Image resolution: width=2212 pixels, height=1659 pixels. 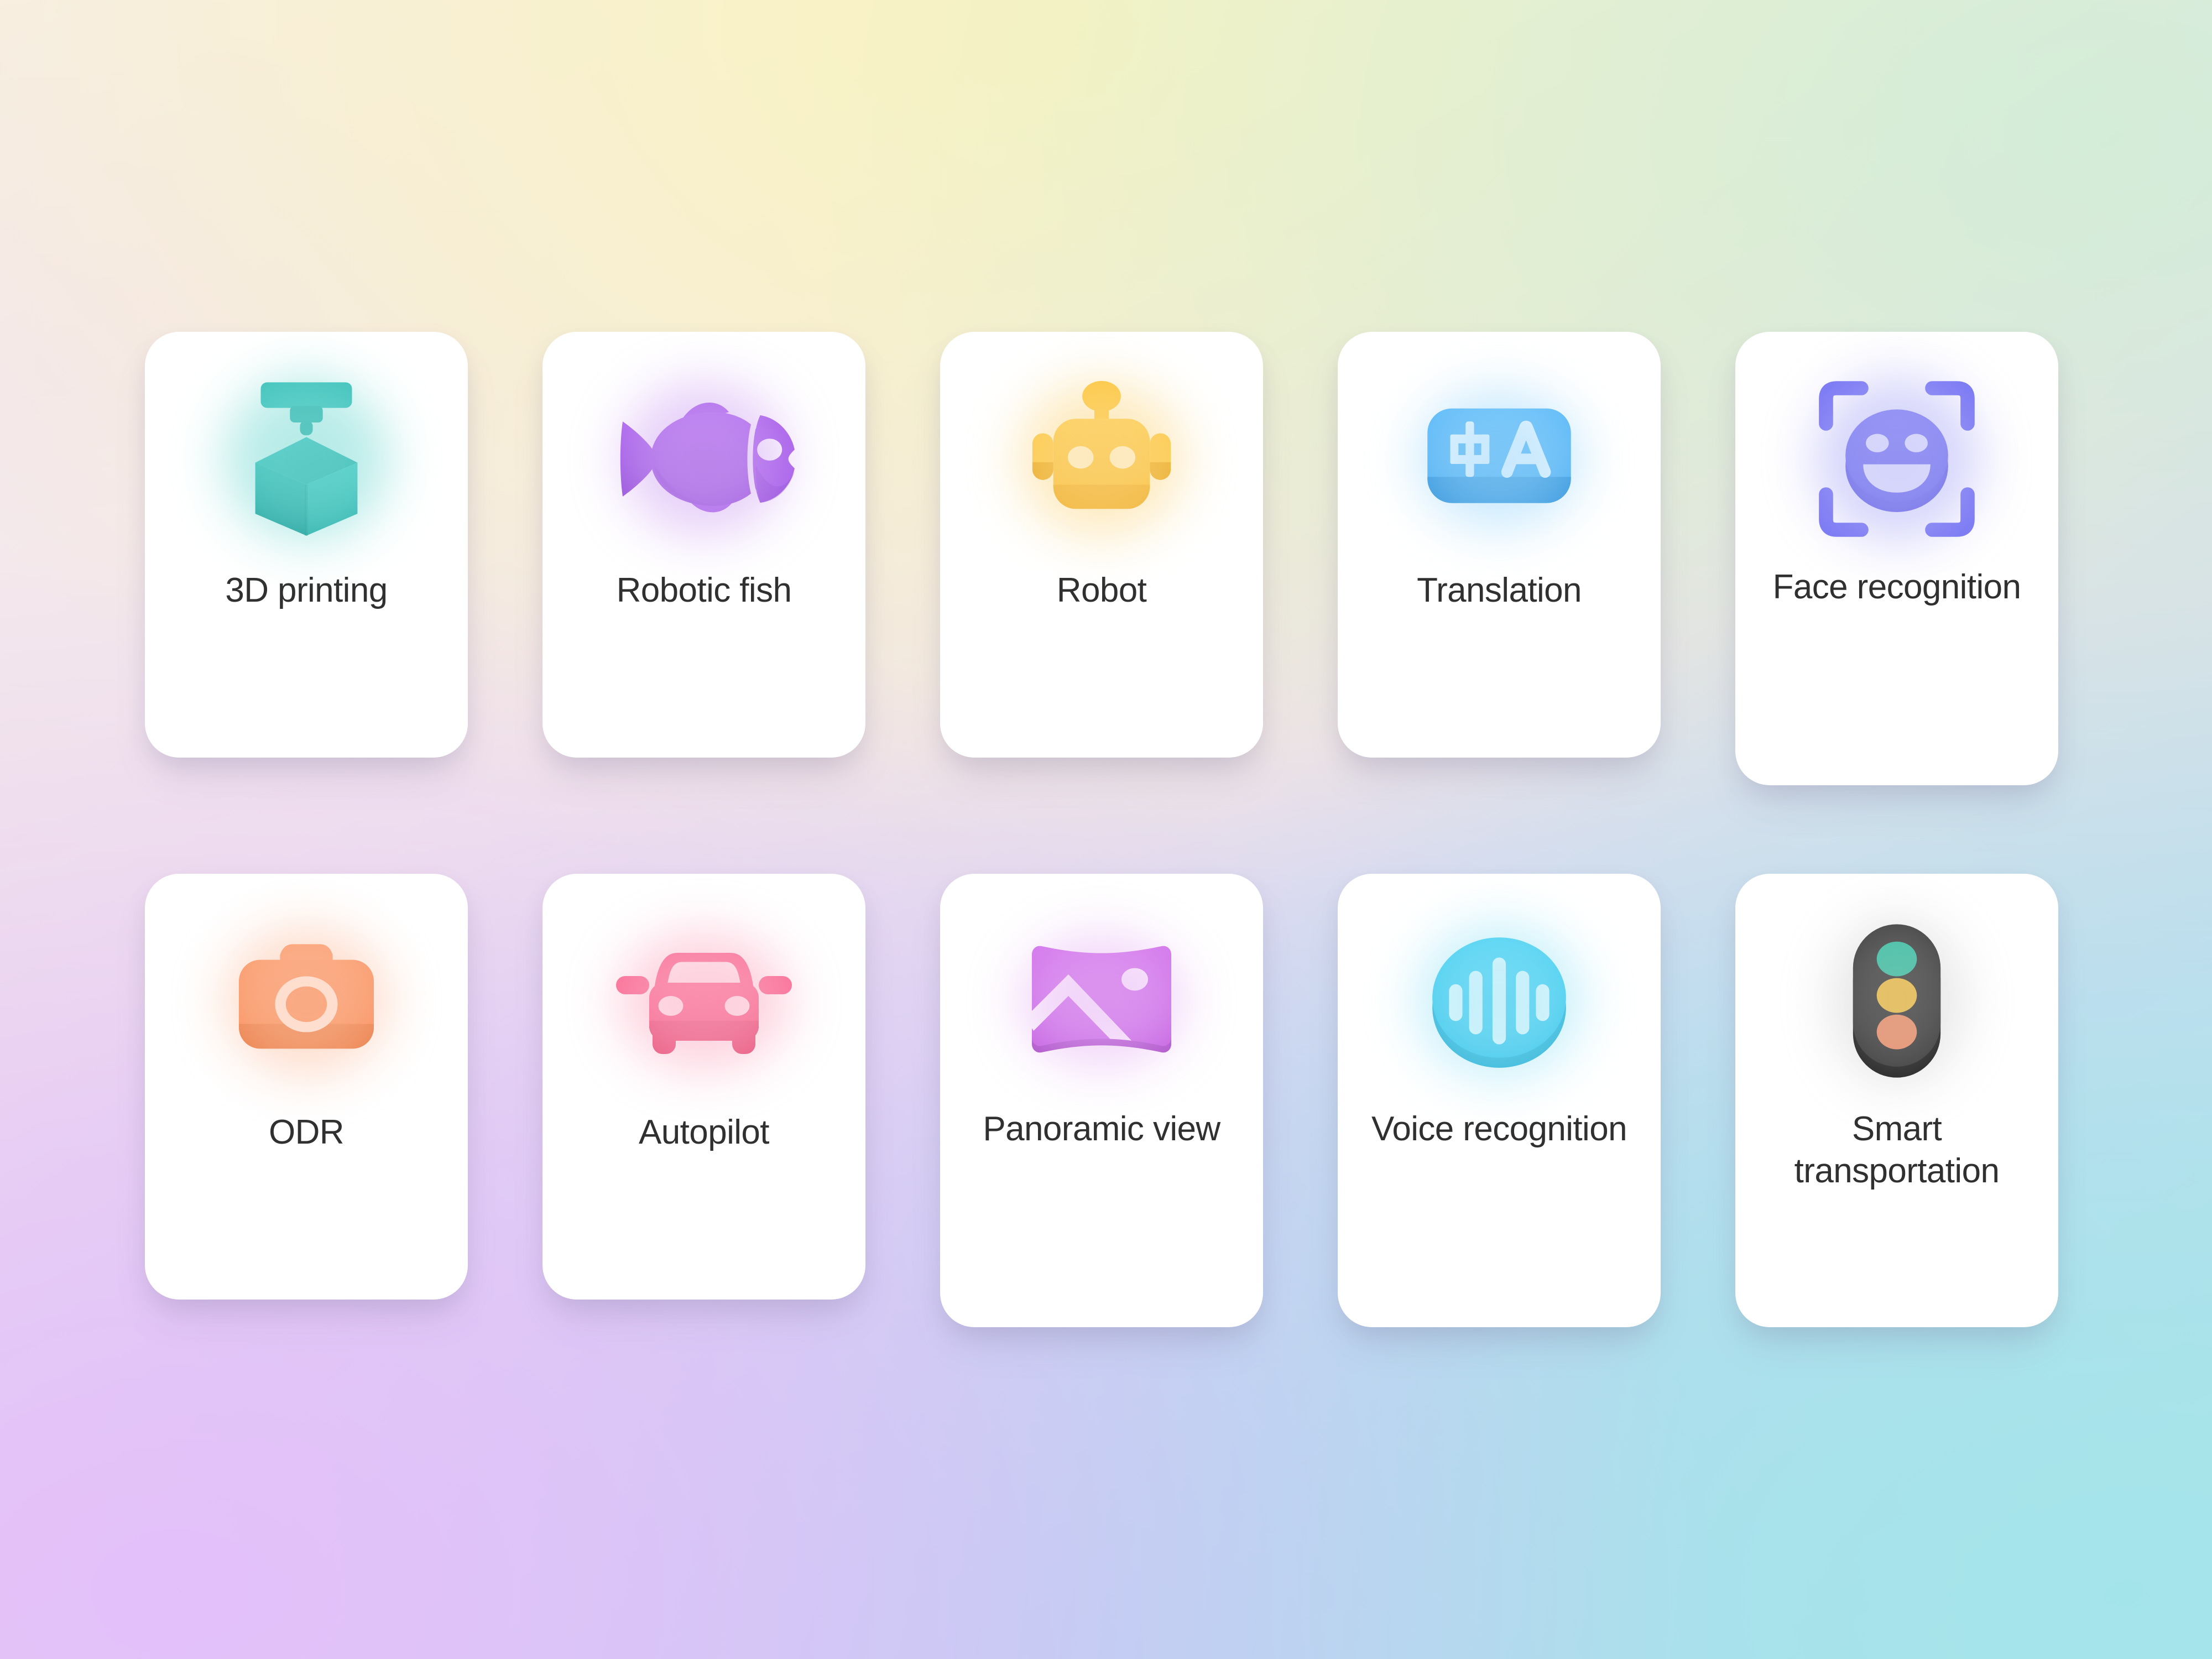 I want to click on card-label: Face recognition, so click(x=1897, y=587).